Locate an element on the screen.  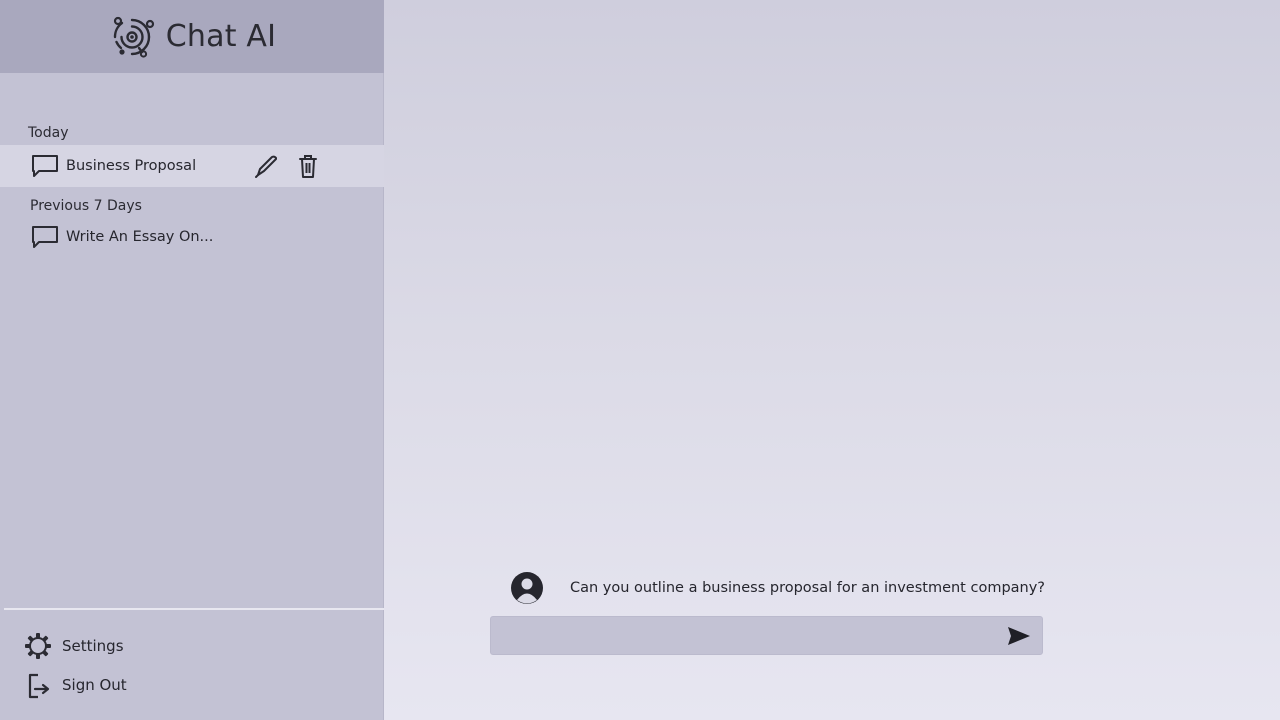
section-label-previous-7-days: Previous 7 Days is located at coordinates (86, 206).